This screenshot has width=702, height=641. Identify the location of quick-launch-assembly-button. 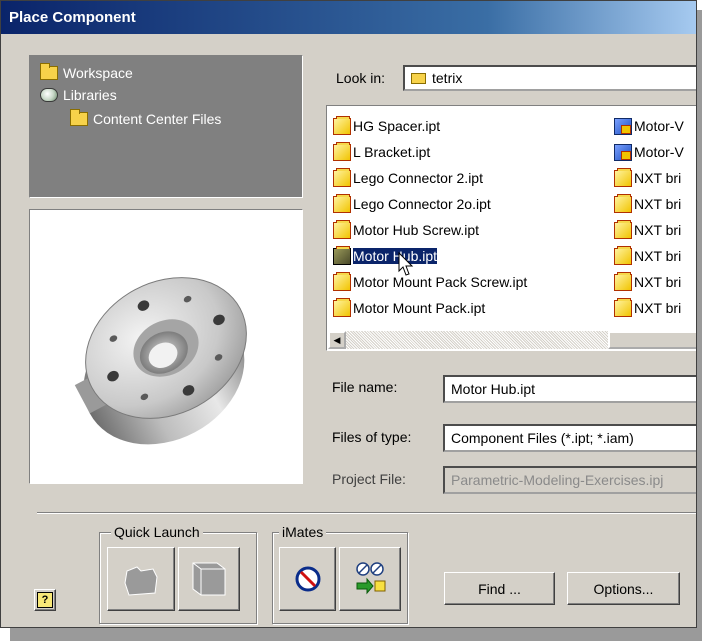
(209, 579).